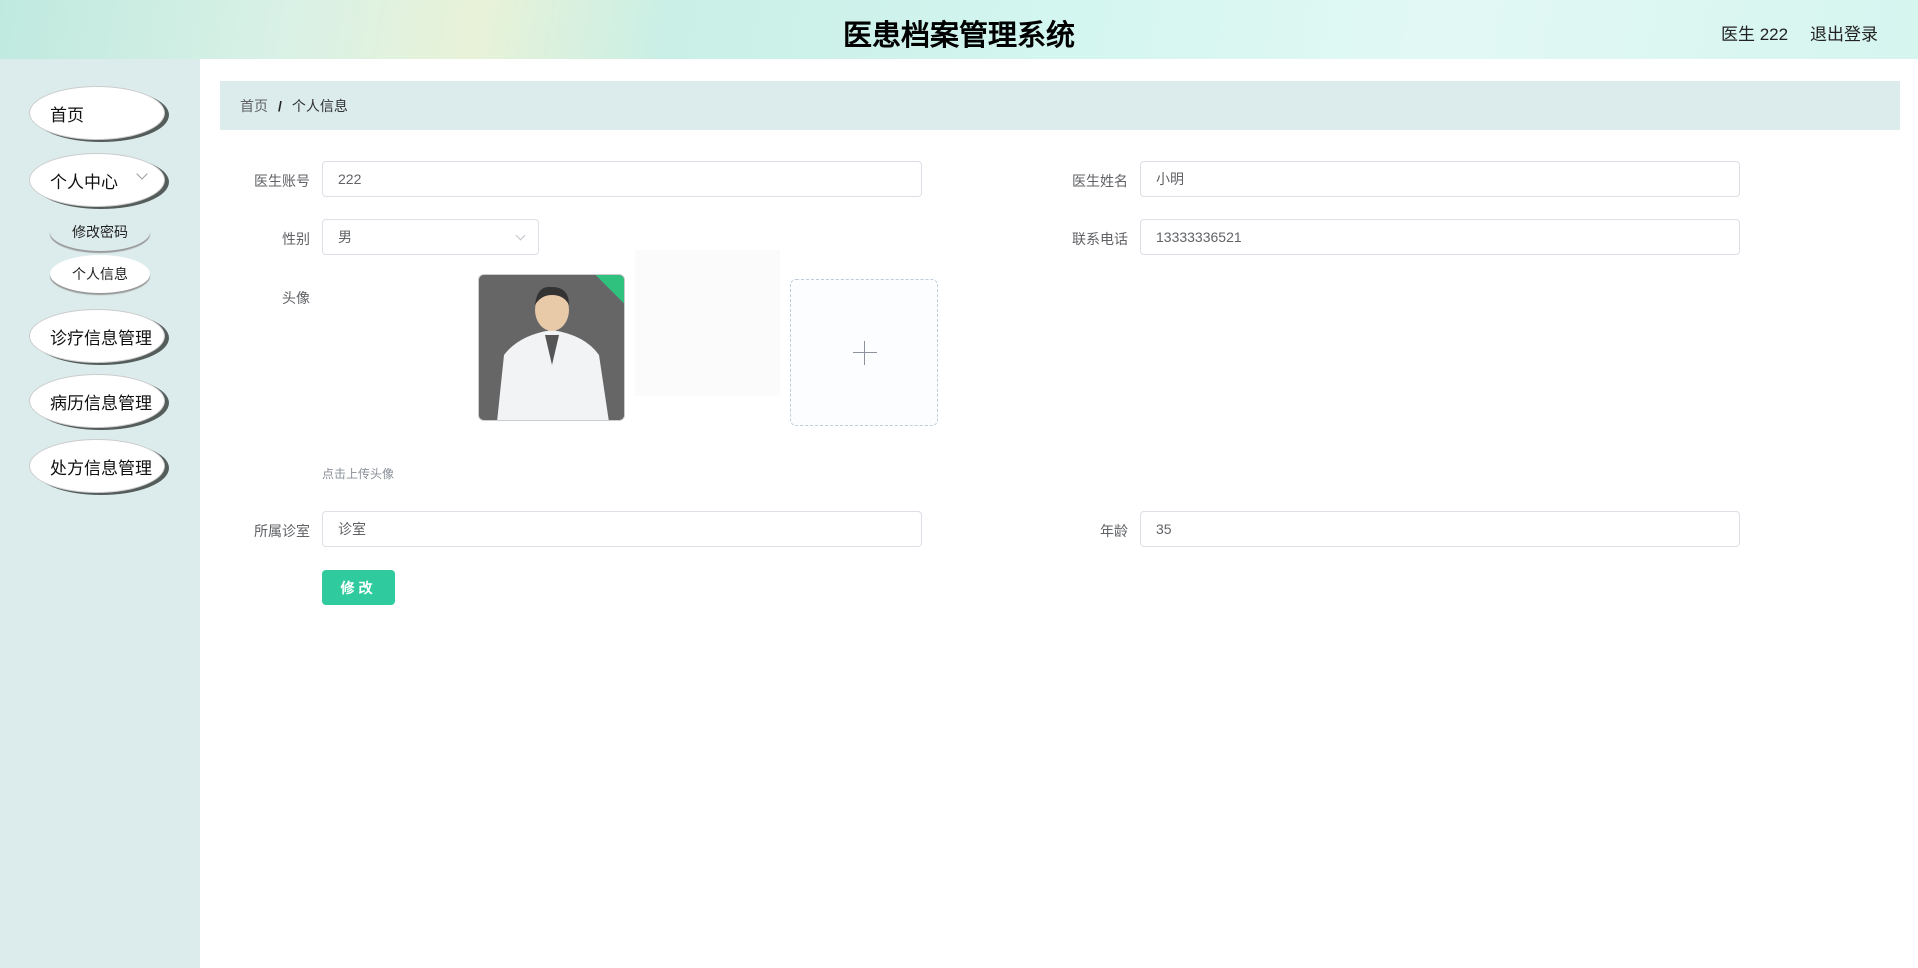 The height and width of the screenshot is (968, 1918). Describe the element at coordinates (282, 181) in the screenshot. I see `account-label: 医生账号` at that location.